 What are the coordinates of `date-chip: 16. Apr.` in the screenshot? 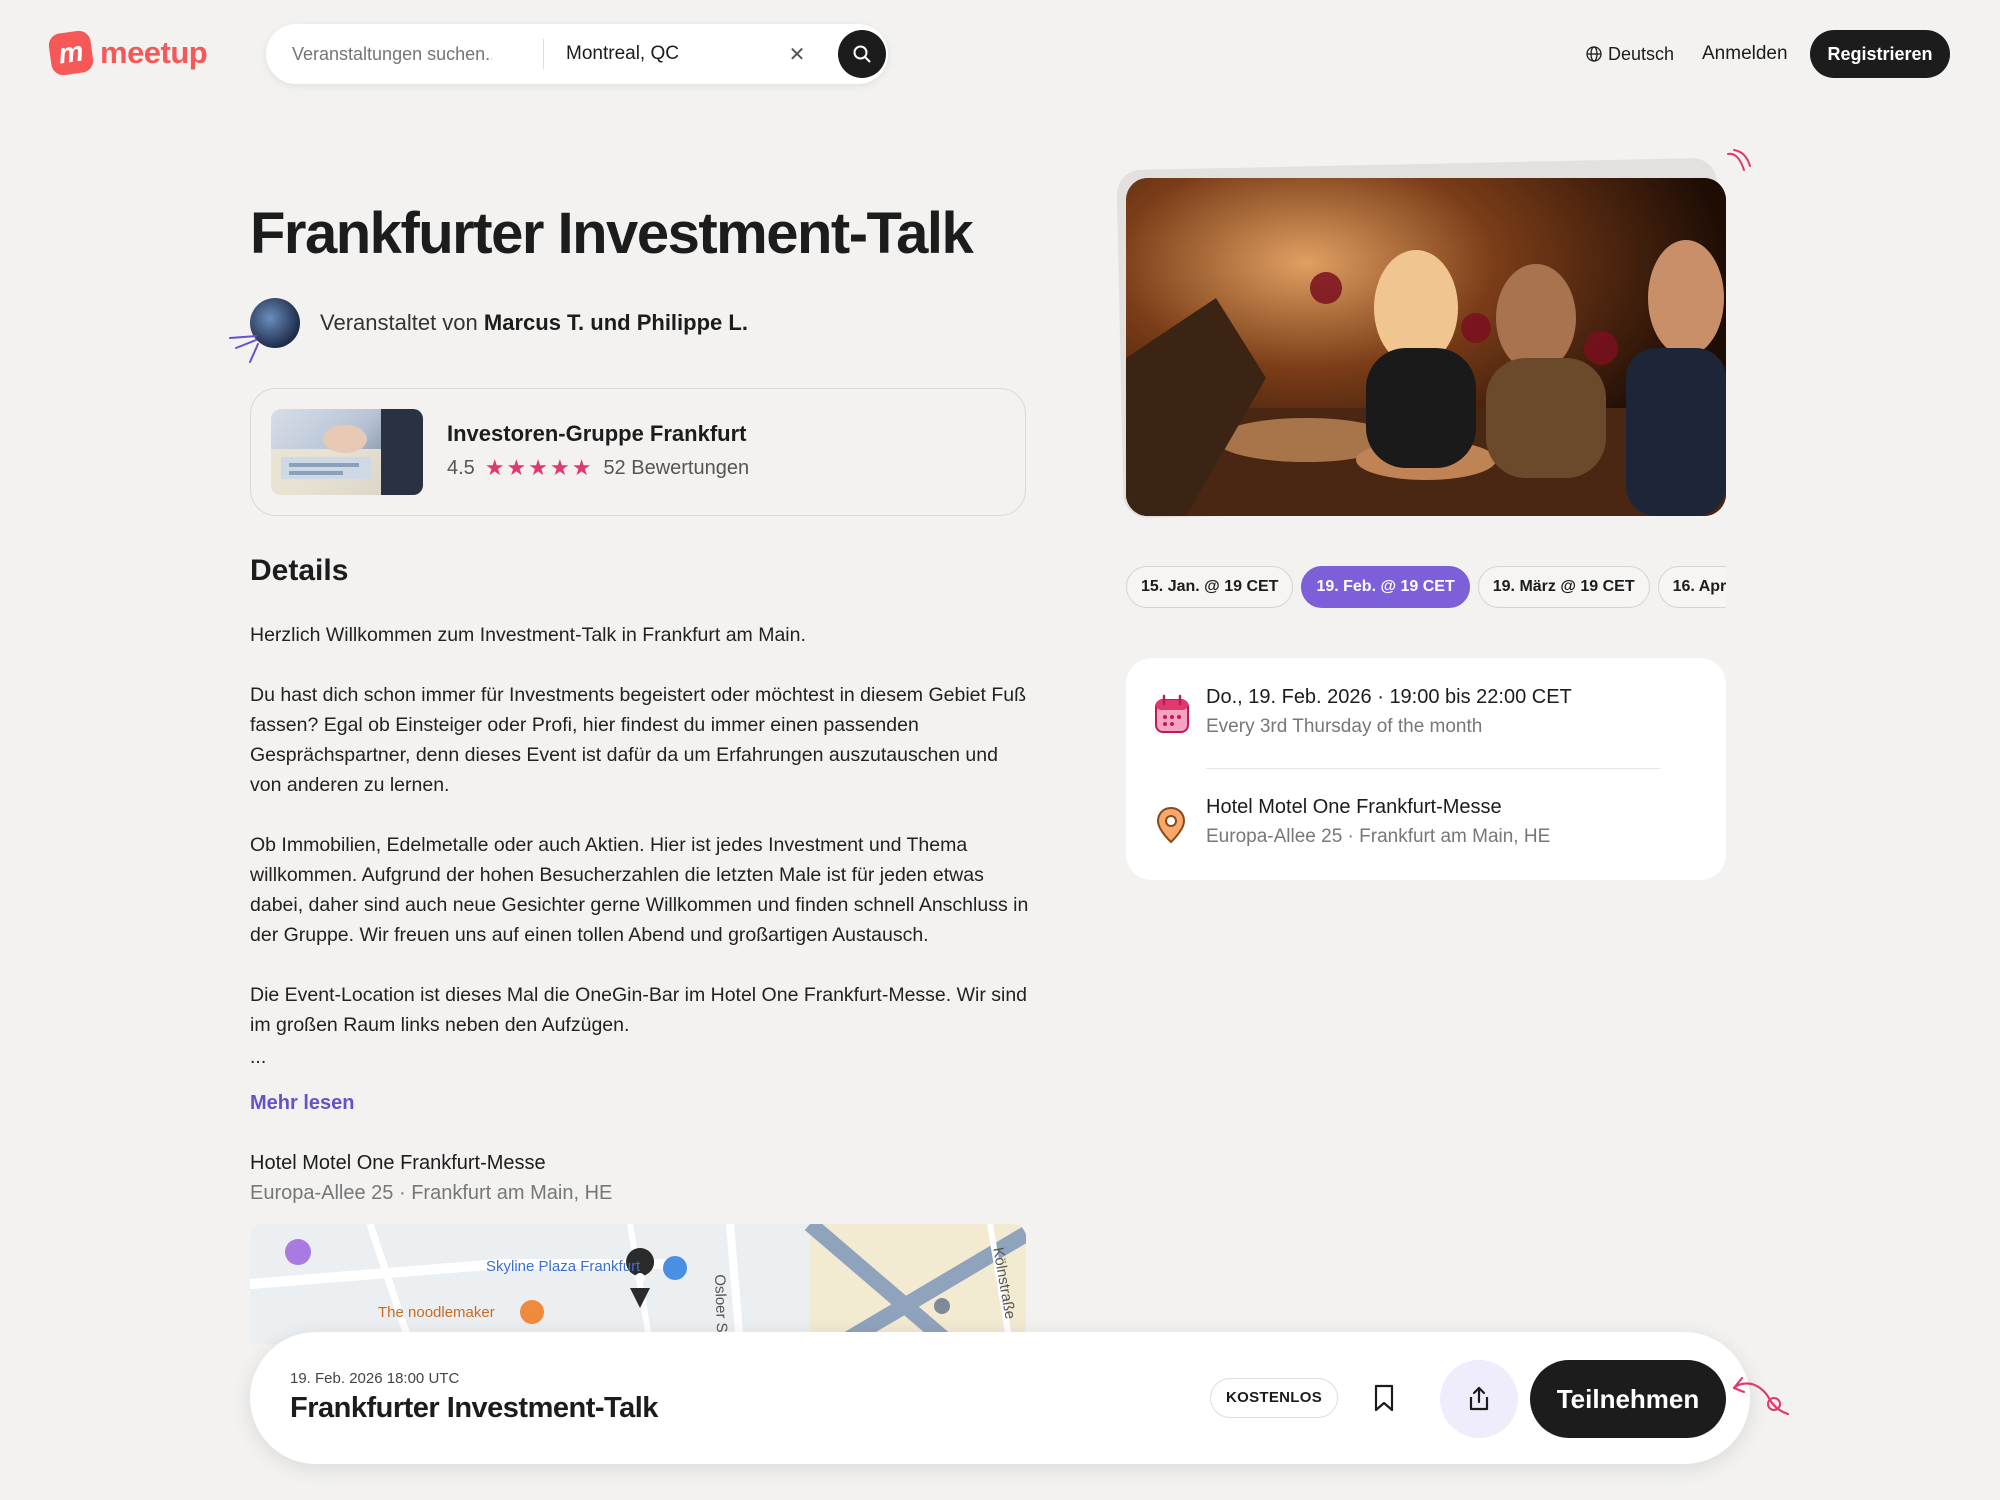 It's located at (1691, 587).